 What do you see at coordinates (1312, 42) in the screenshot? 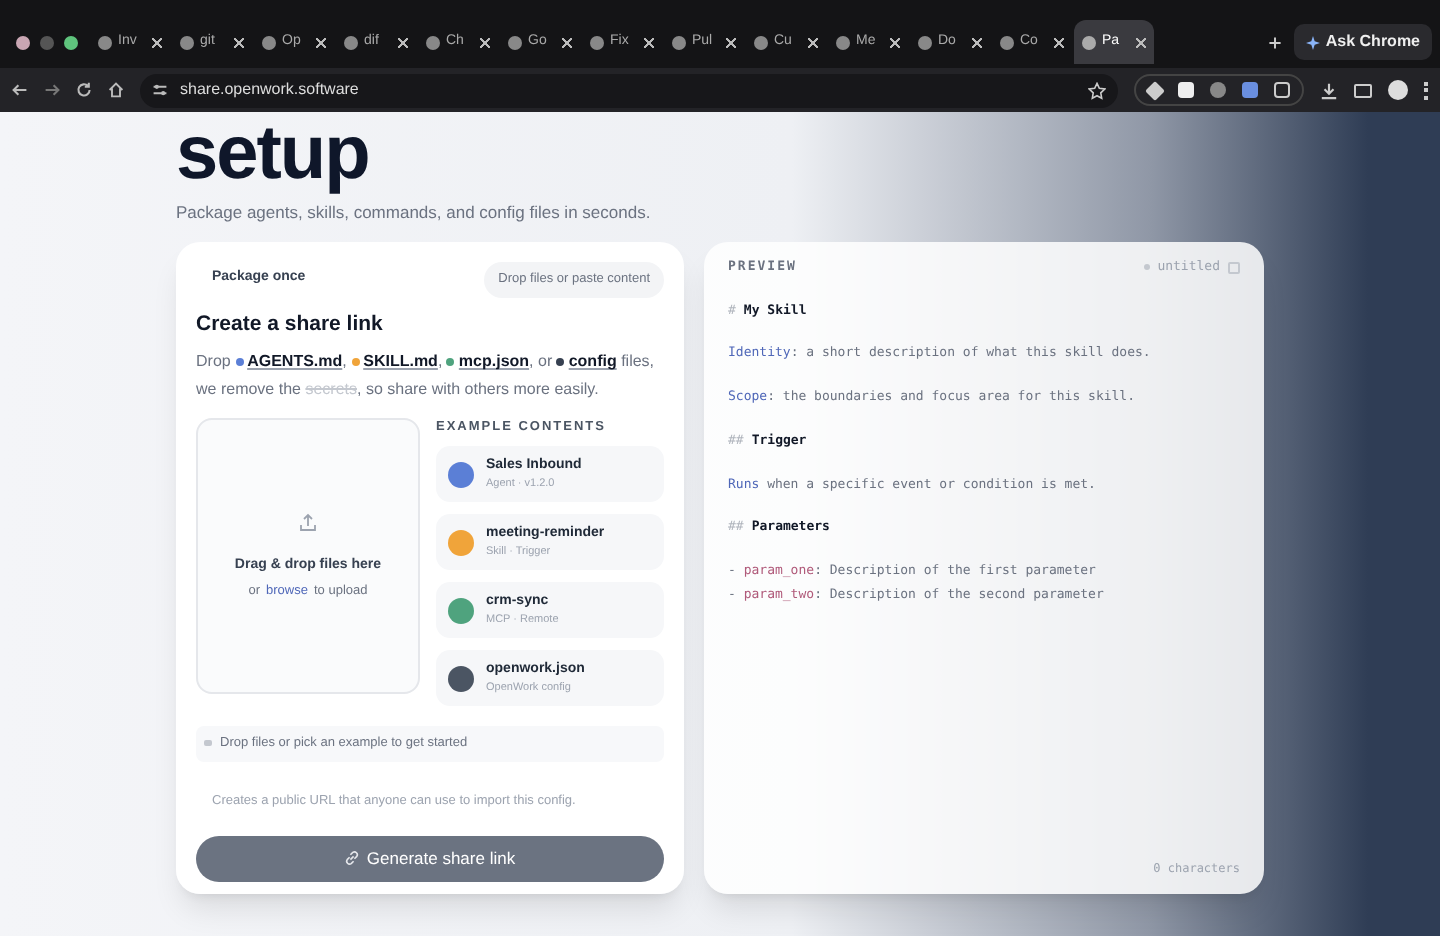
I see `sparkle-icon` at bounding box center [1312, 42].